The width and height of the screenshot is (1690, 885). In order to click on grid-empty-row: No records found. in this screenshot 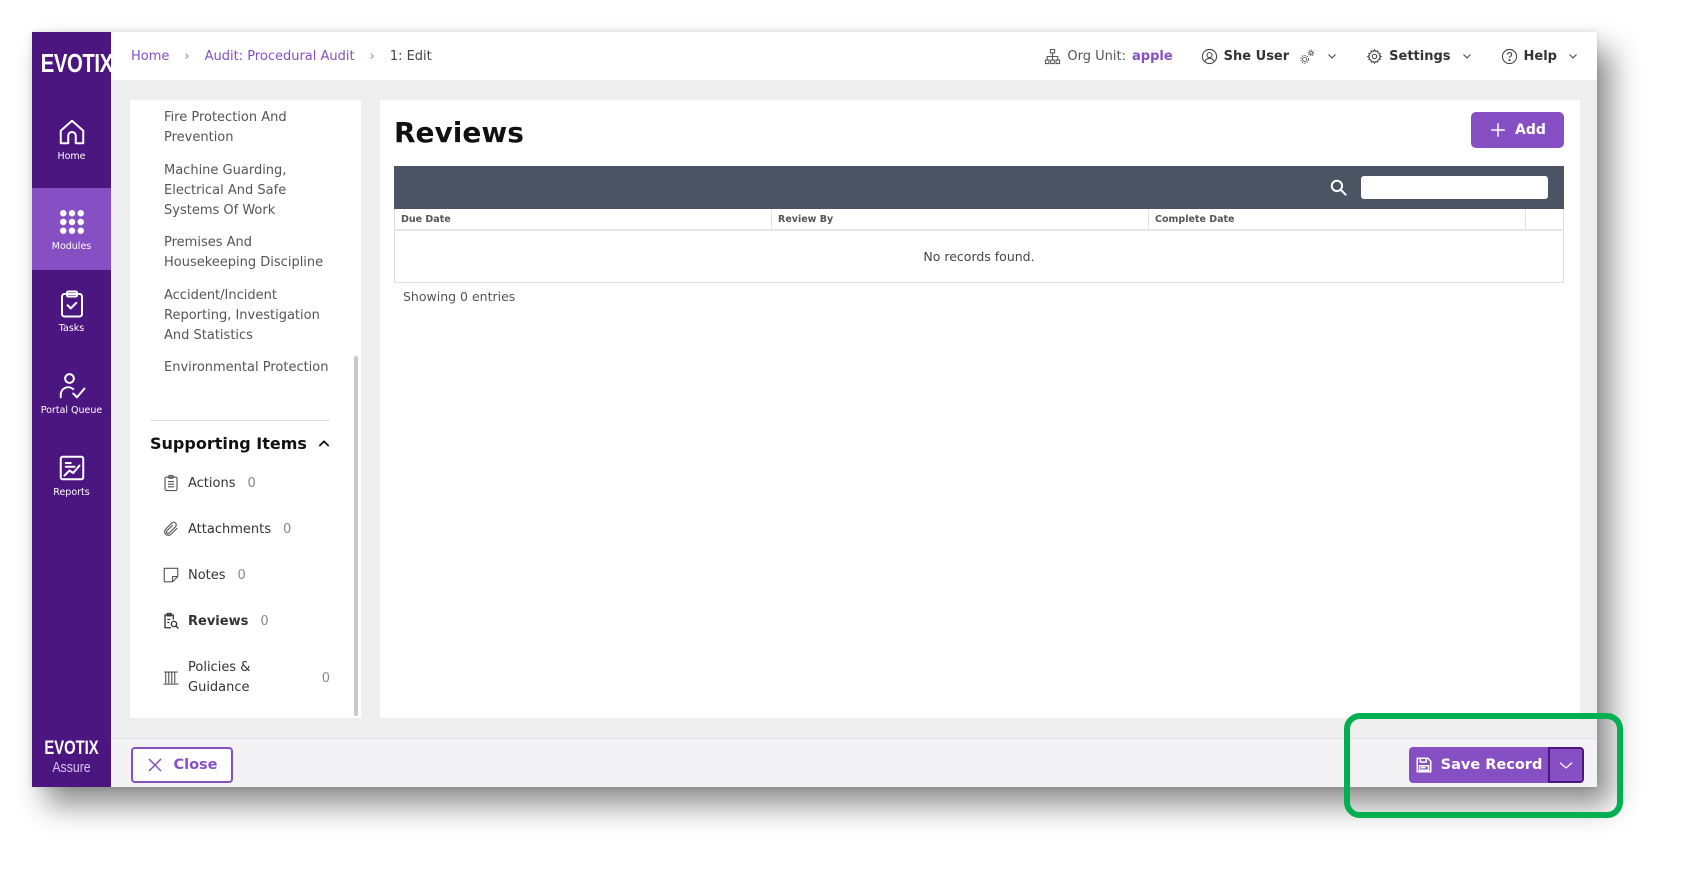, I will do `click(979, 257)`.